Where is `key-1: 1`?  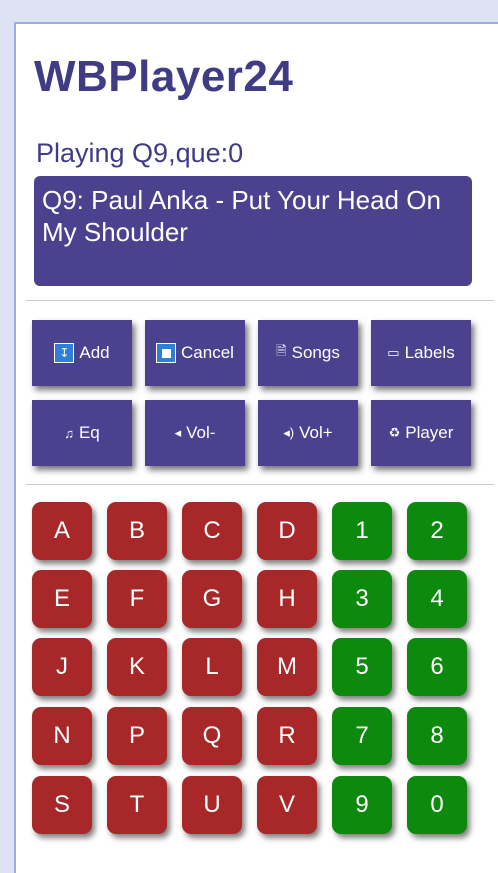
key-1: 1 is located at coordinates (362, 531).